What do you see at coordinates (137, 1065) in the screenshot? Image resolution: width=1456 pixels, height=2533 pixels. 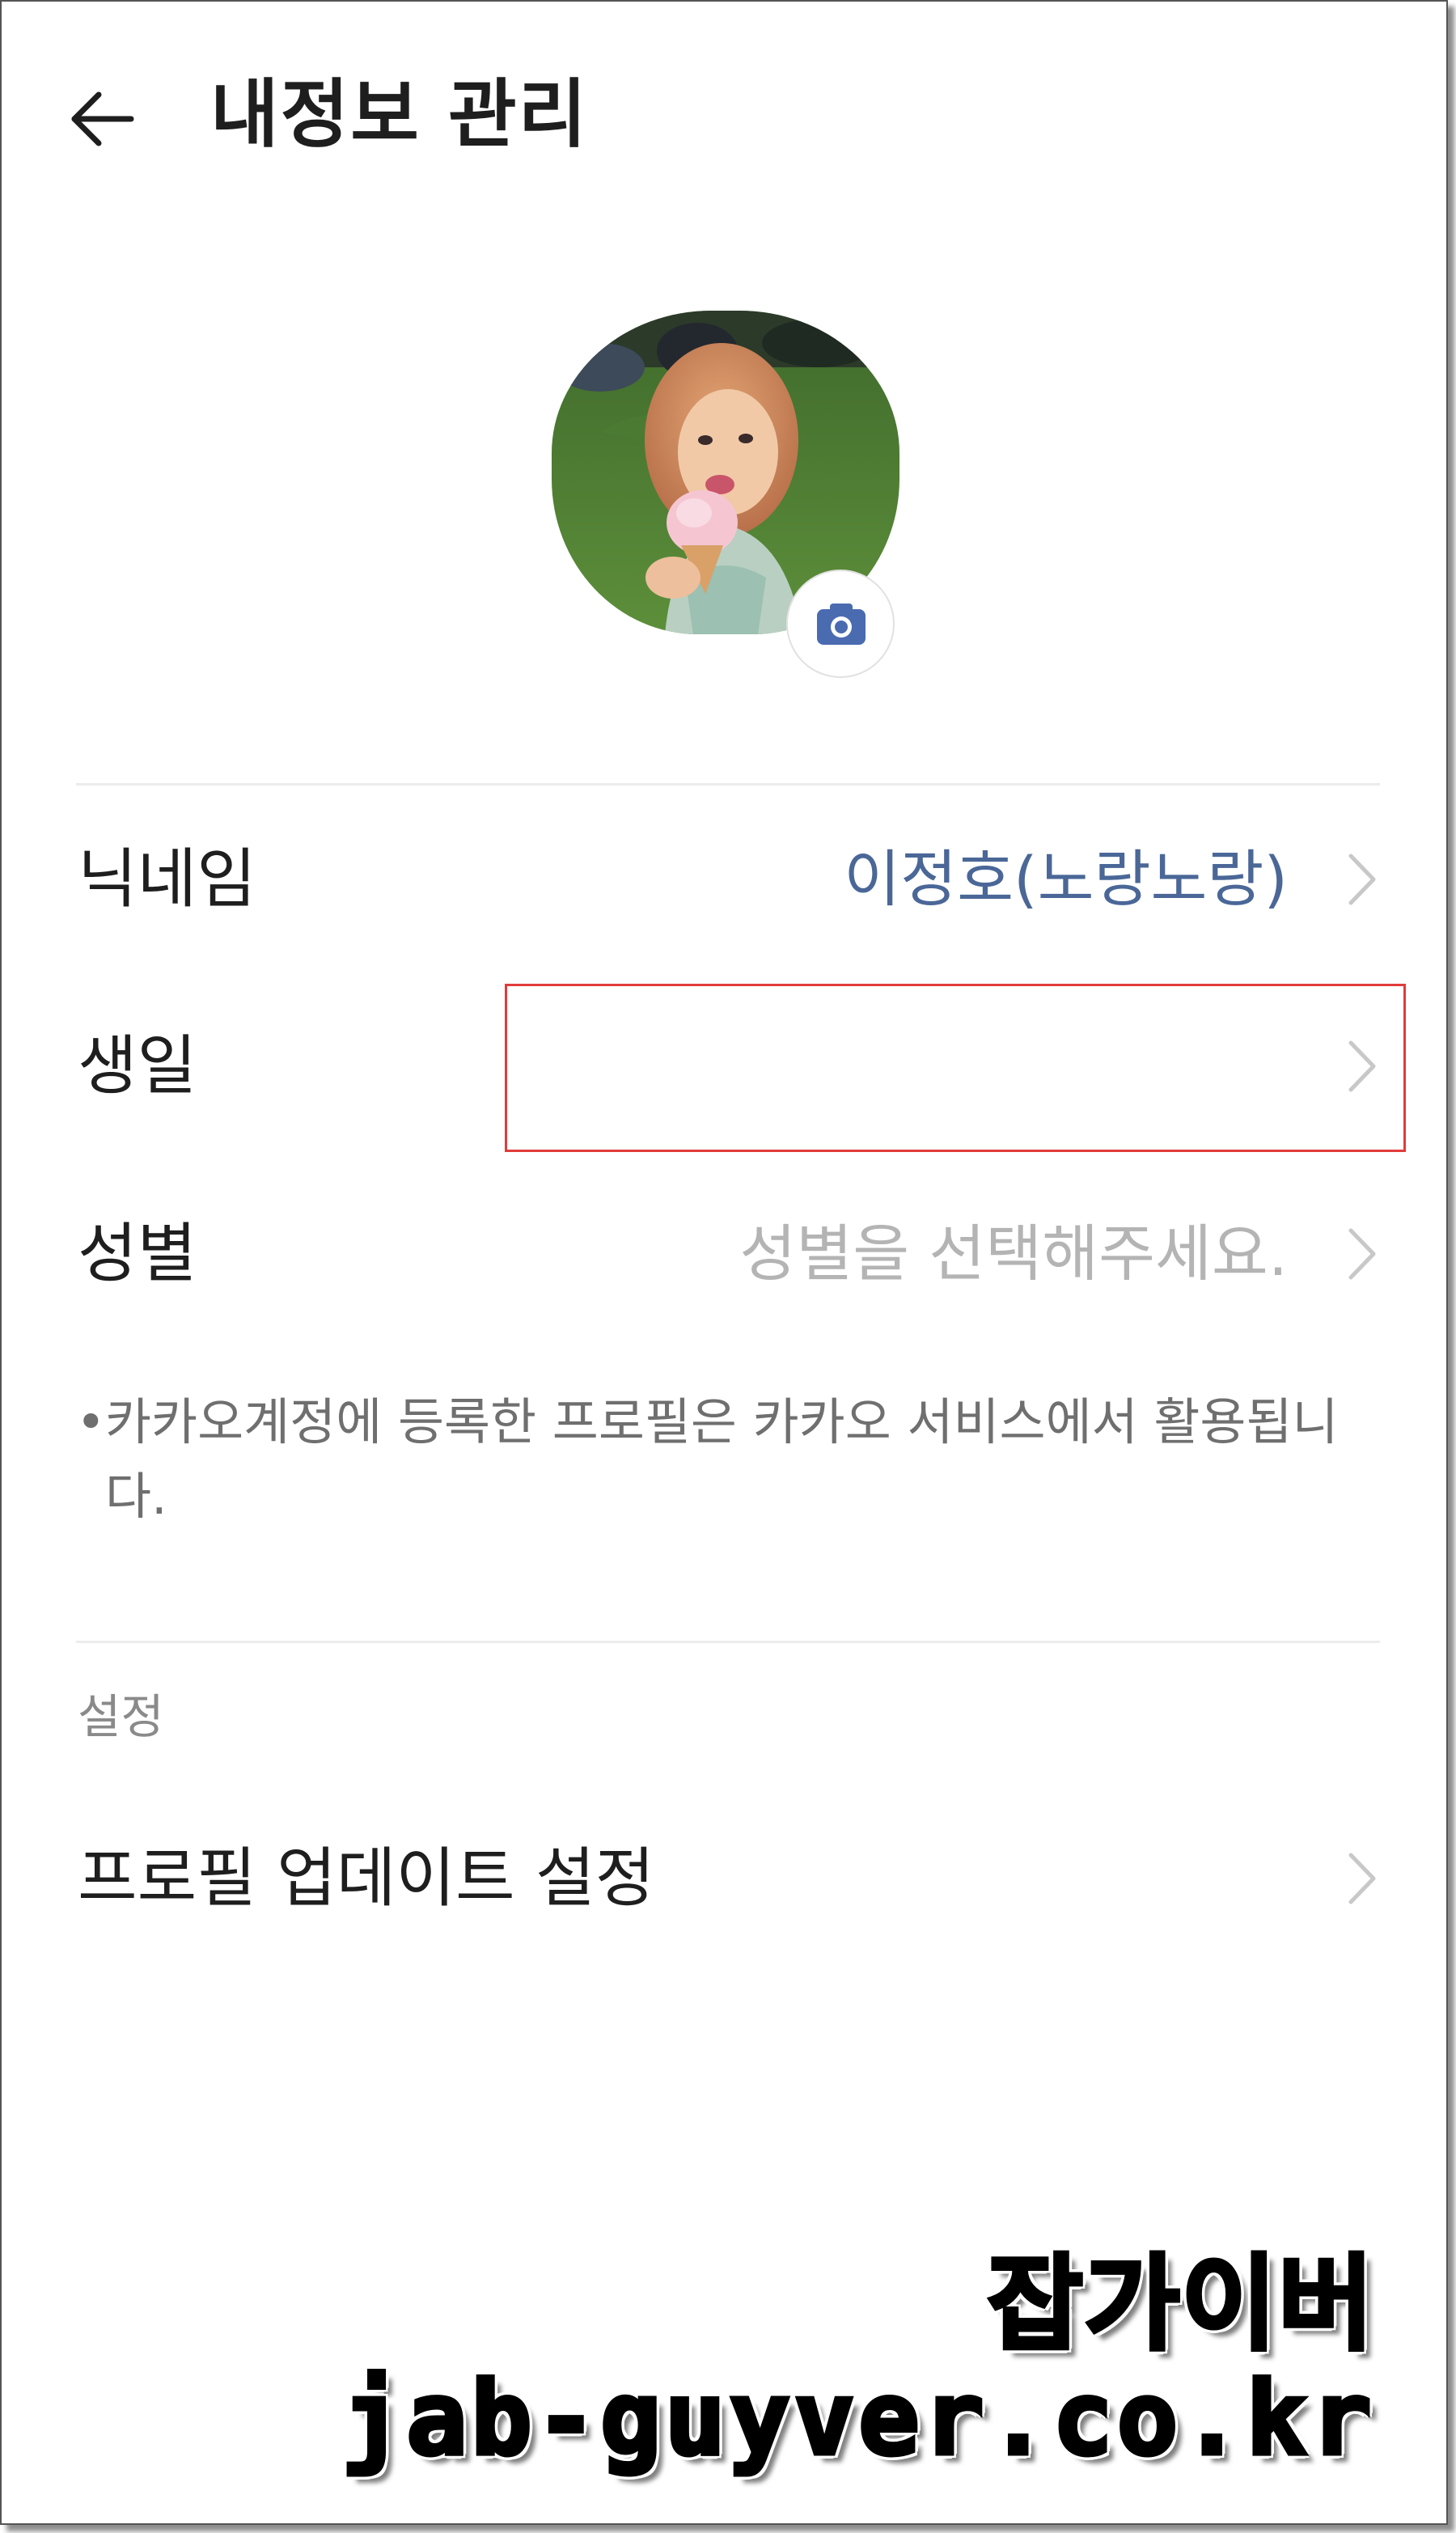 I see `birthday-label: 생일` at bounding box center [137, 1065].